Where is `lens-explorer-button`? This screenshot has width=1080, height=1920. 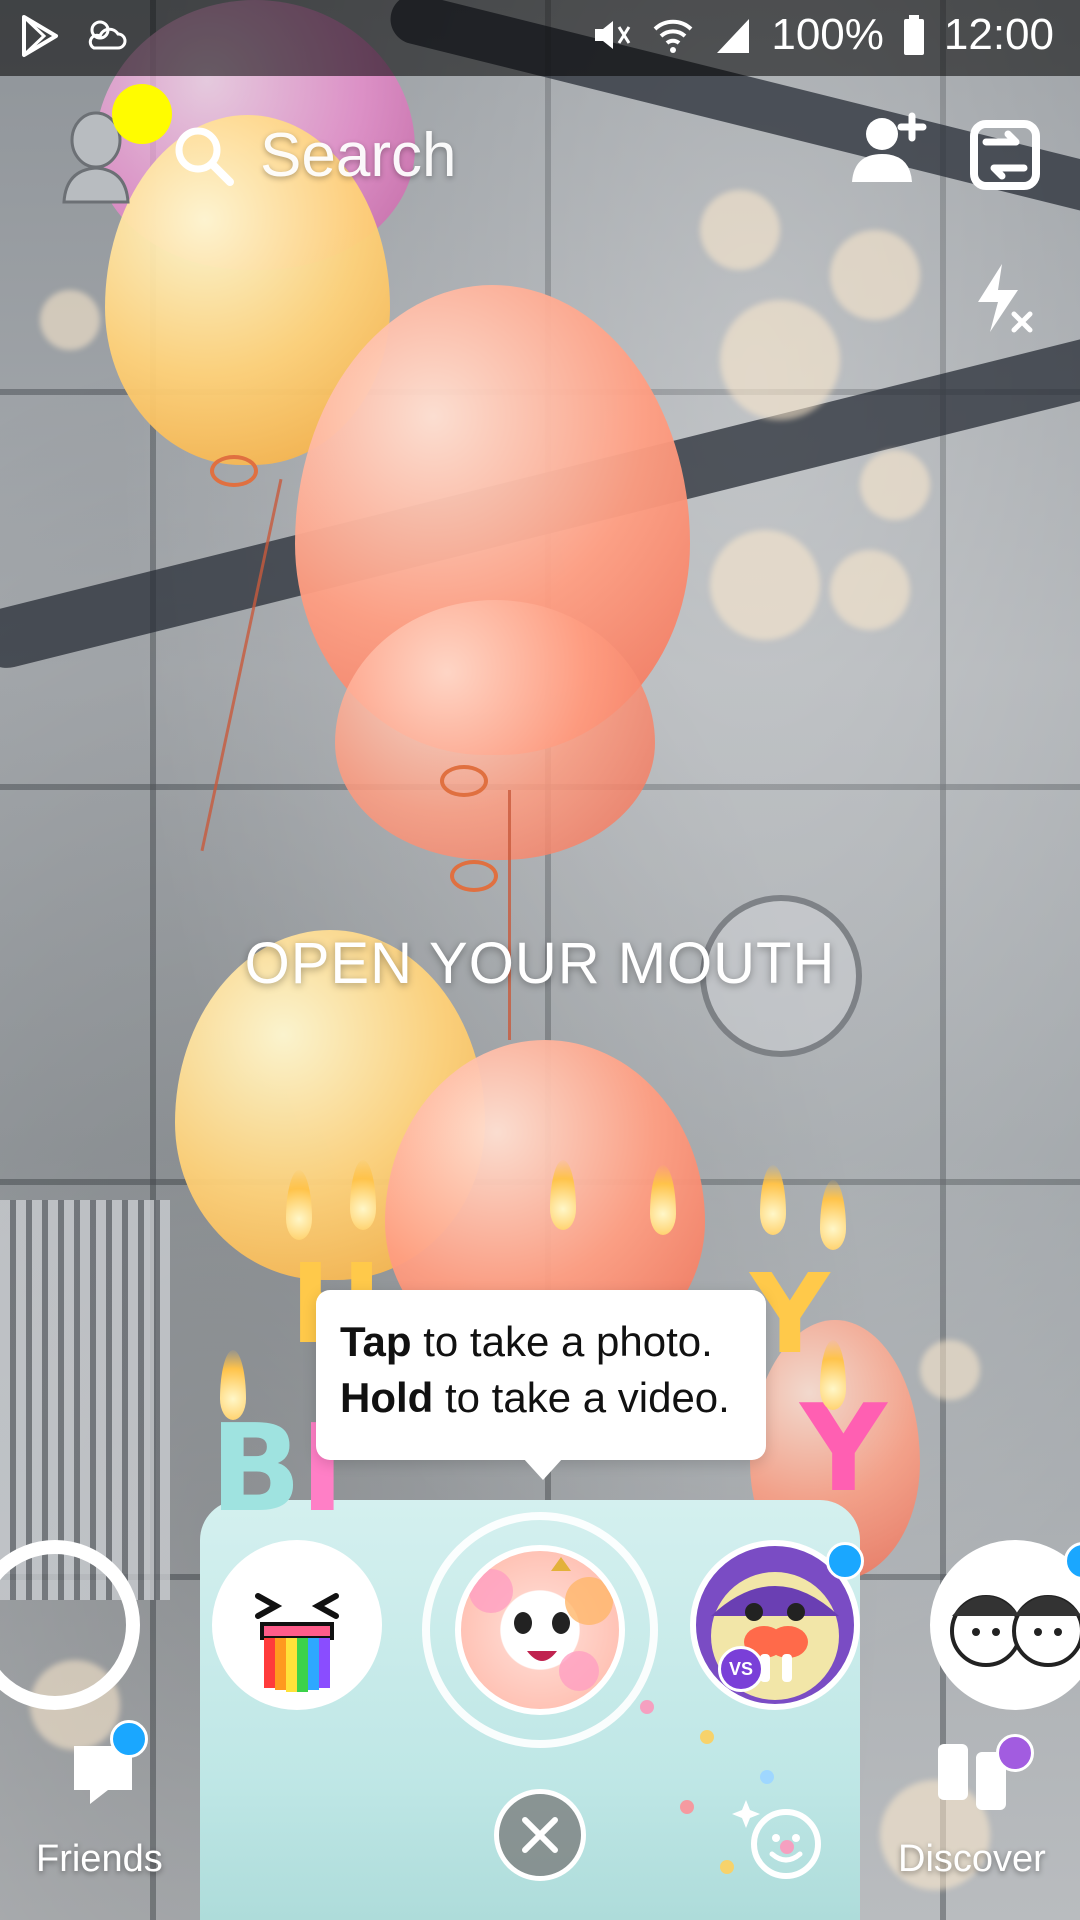
lens-explorer-button is located at coordinates (780, 1836).